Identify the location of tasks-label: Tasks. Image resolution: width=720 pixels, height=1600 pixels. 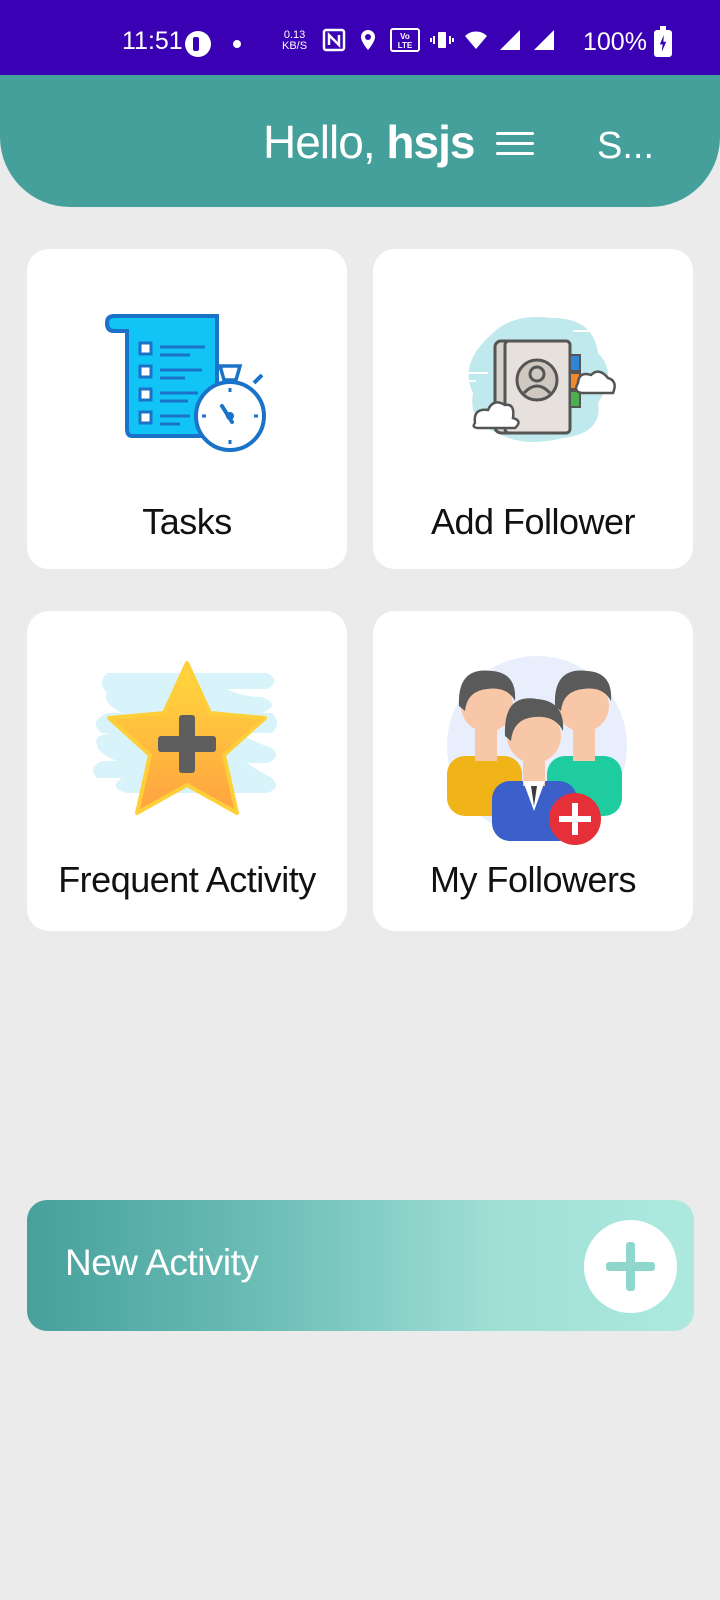
(187, 521).